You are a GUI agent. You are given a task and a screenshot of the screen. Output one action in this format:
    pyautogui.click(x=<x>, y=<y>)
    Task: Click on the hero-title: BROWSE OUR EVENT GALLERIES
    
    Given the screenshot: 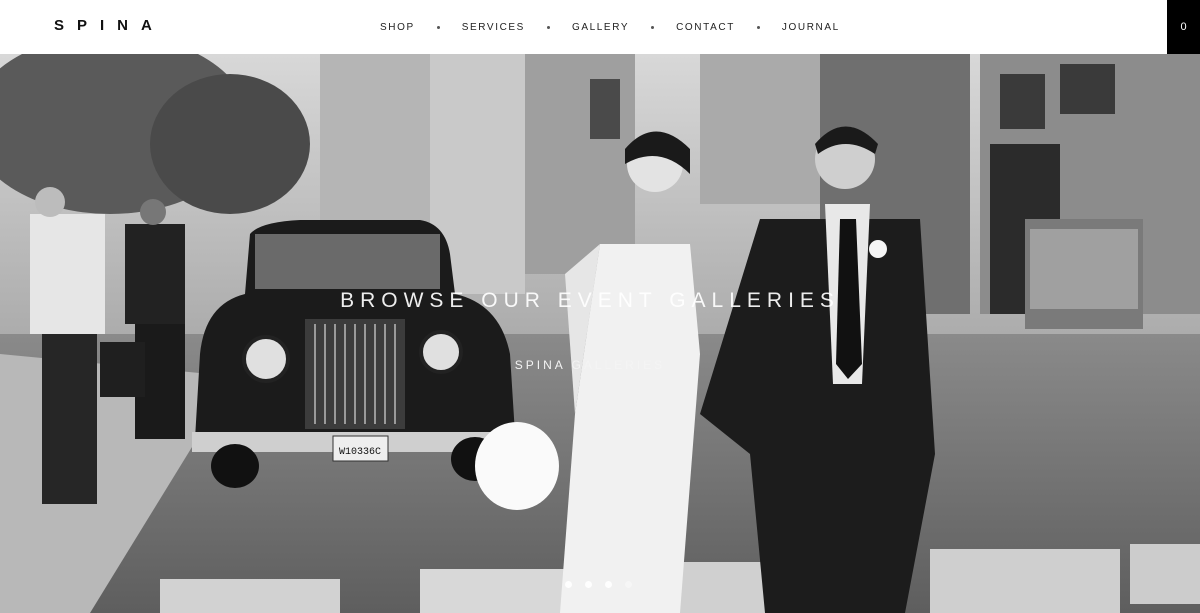 What is the action you would take?
    pyautogui.click(x=590, y=300)
    